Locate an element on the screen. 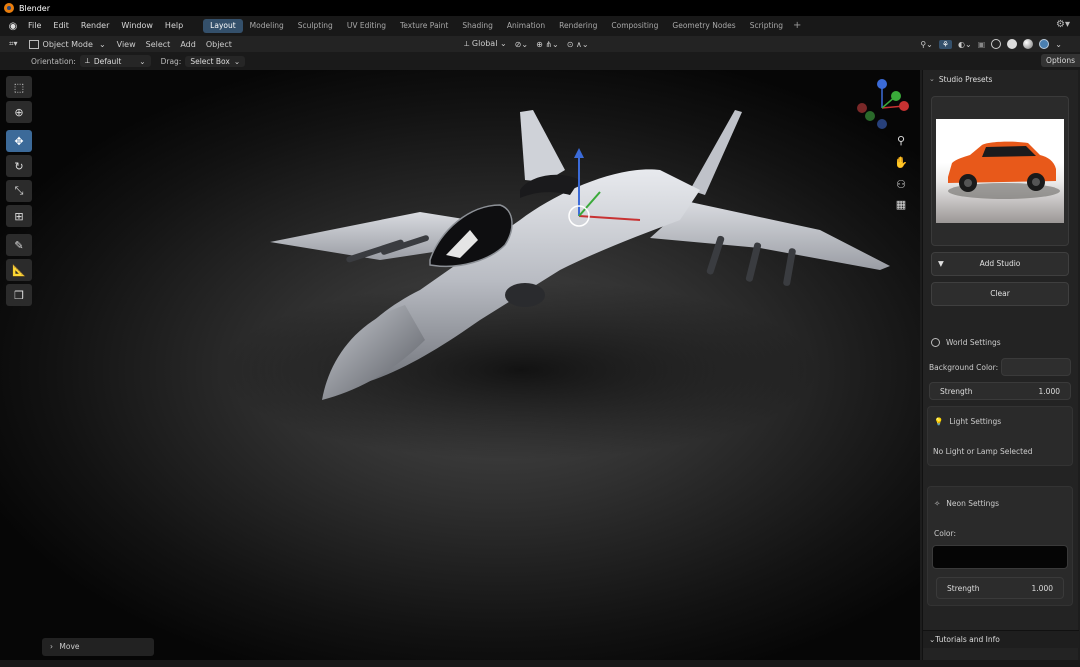  pivot-icon: ⊘⌄ is located at coordinates (521, 44).